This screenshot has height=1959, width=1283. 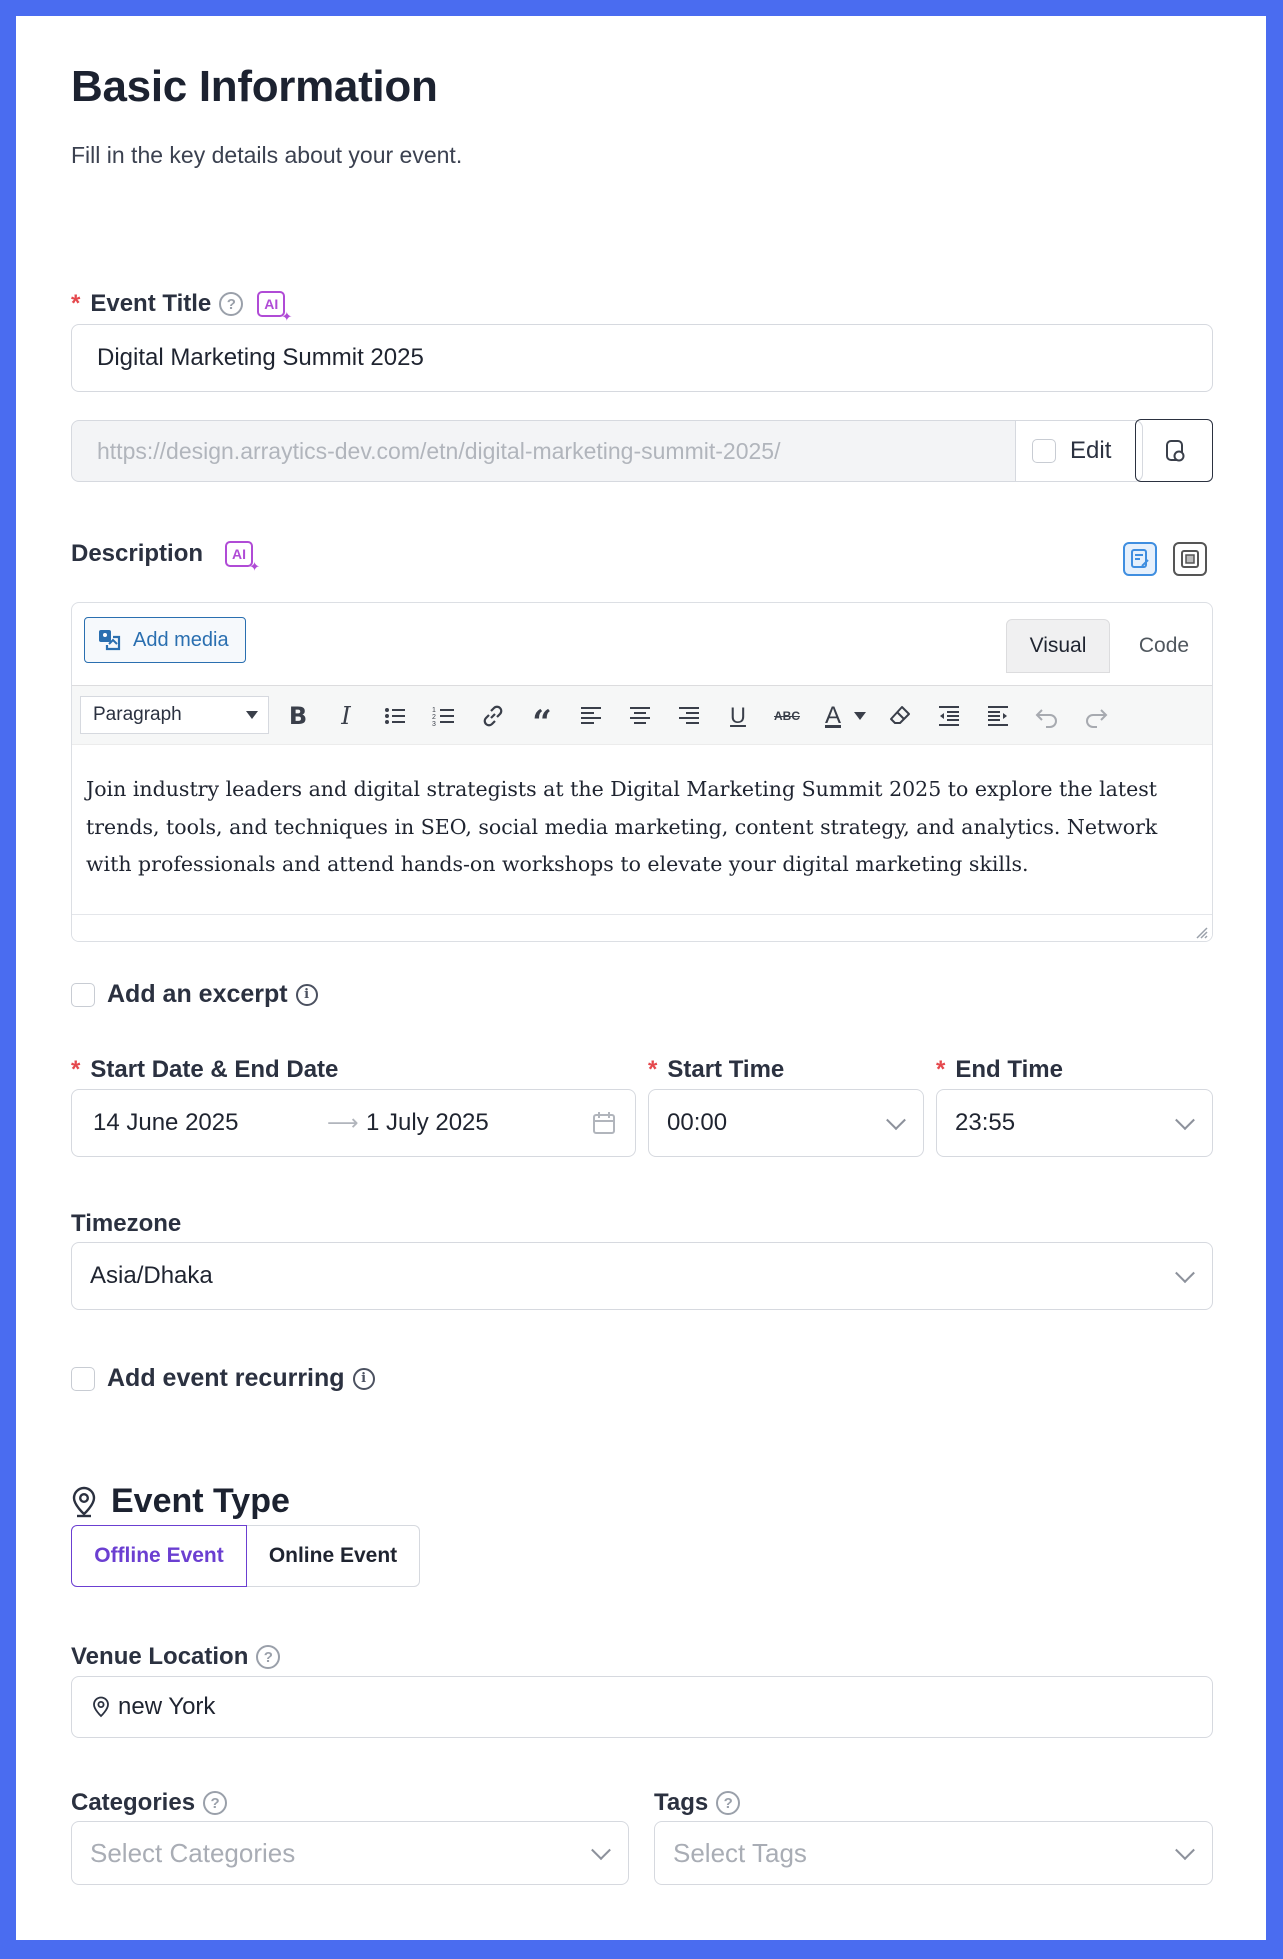 I want to click on align-right-icon, so click(x=689, y=716).